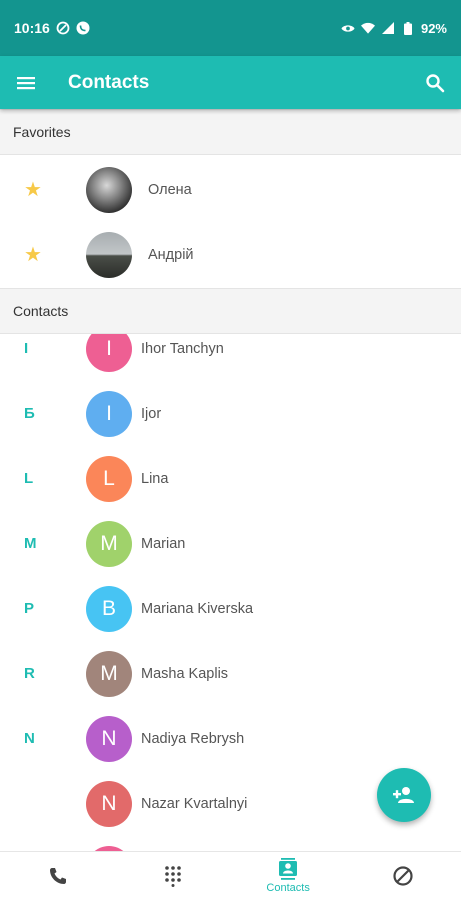 The height and width of the screenshot is (900, 461). Describe the element at coordinates (171, 254) in the screenshot. I see `favorite-name: Андрій` at that location.